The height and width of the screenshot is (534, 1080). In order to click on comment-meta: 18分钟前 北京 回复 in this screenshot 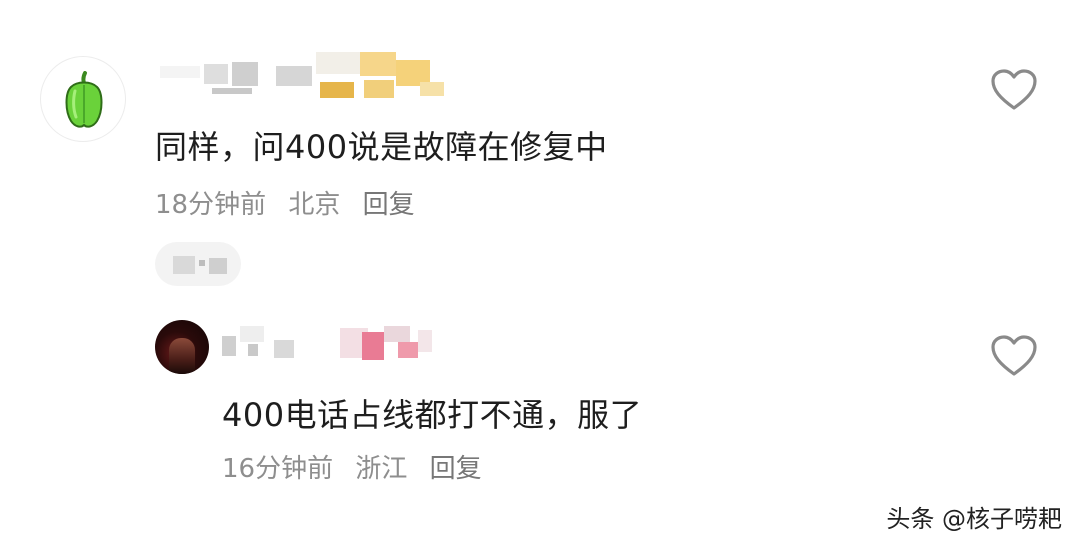, I will do `click(292, 202)`.